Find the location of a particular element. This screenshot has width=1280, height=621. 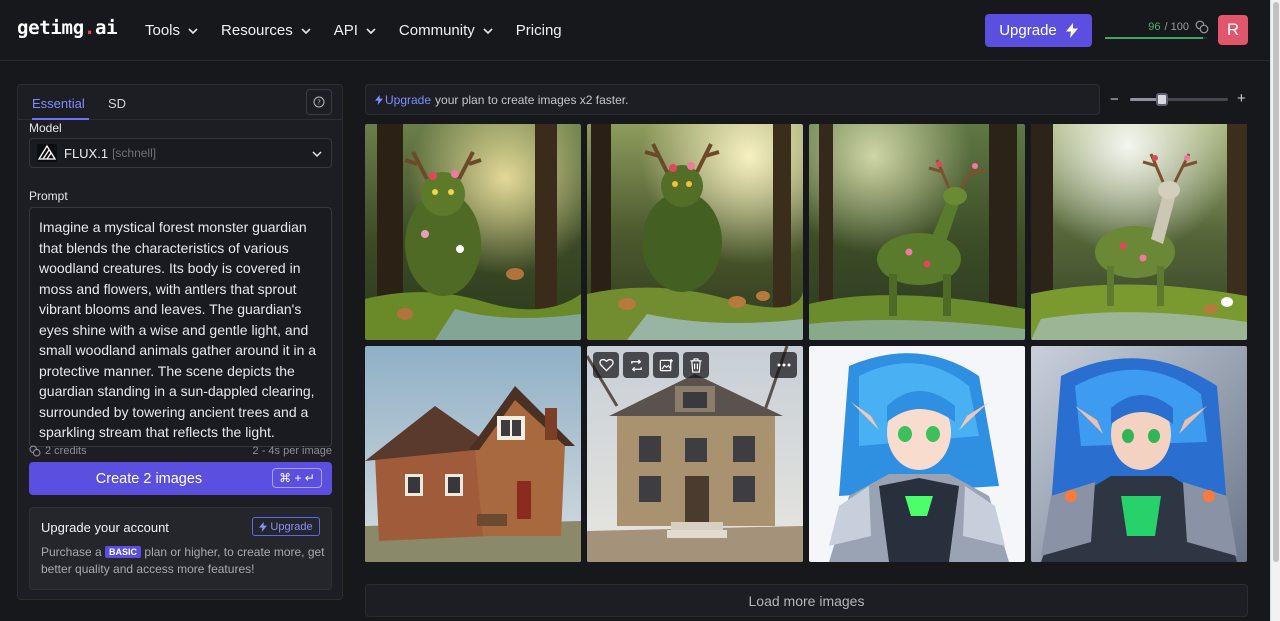

brick-cottage-image is located at coordinates (473, 454).